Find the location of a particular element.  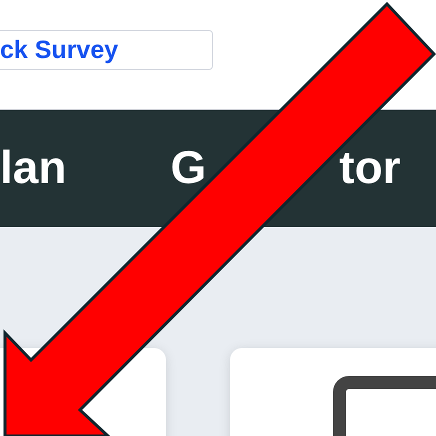

survey-field: ck Survey is located at coordinates (106, 50).